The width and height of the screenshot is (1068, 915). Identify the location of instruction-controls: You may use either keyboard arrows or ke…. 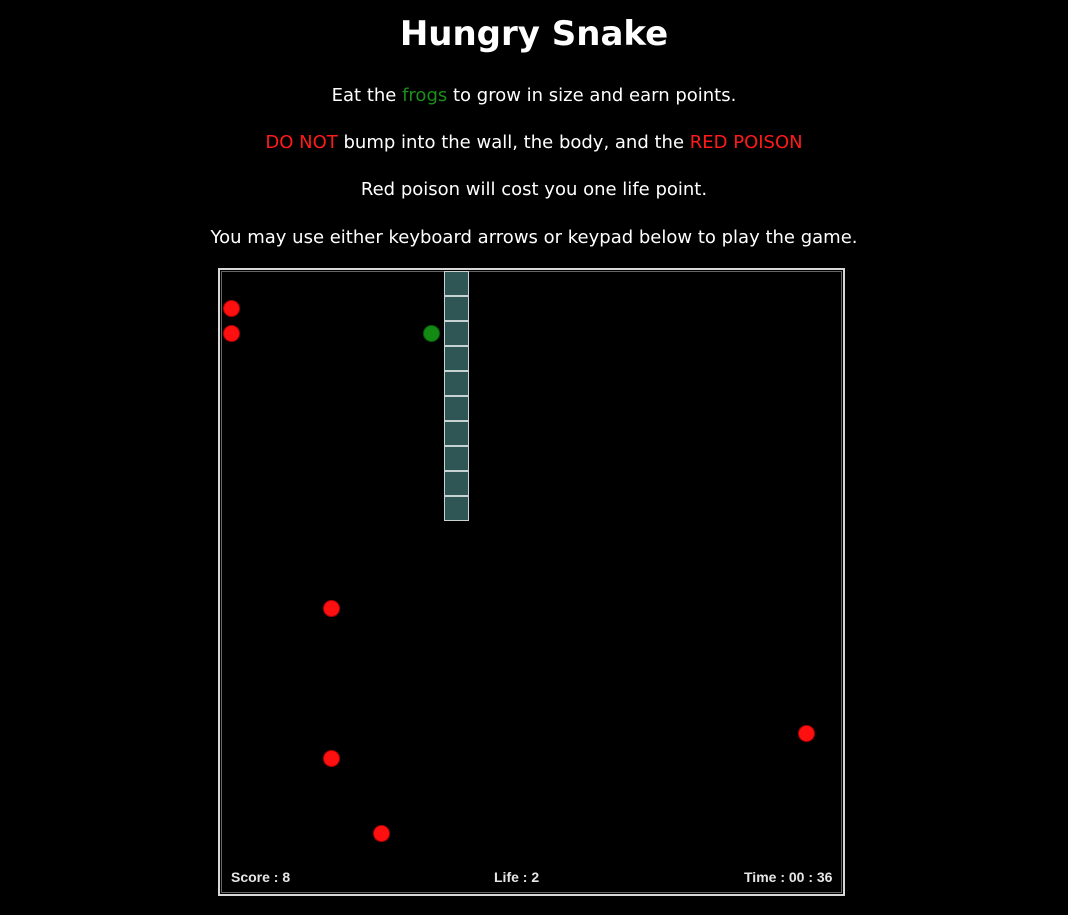
(534, 237).